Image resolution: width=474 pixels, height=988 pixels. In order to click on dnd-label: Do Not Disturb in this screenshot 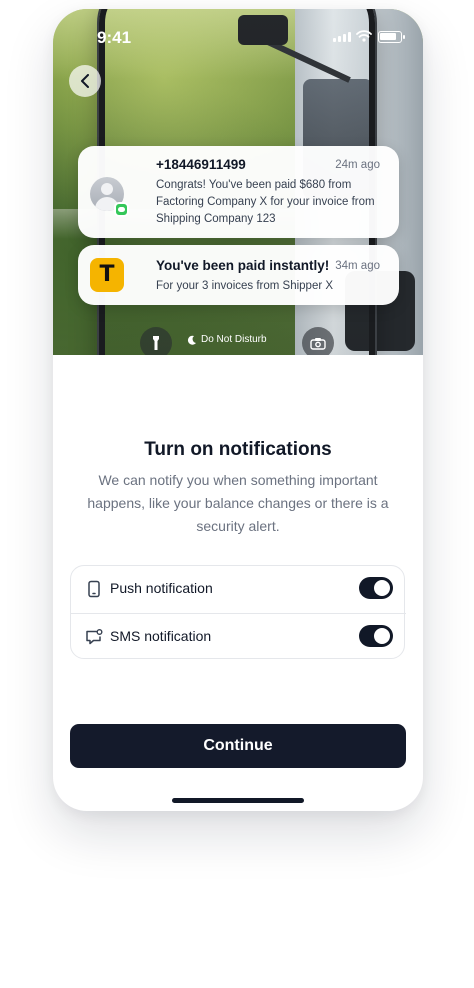, I will do `click(234, 339)`.